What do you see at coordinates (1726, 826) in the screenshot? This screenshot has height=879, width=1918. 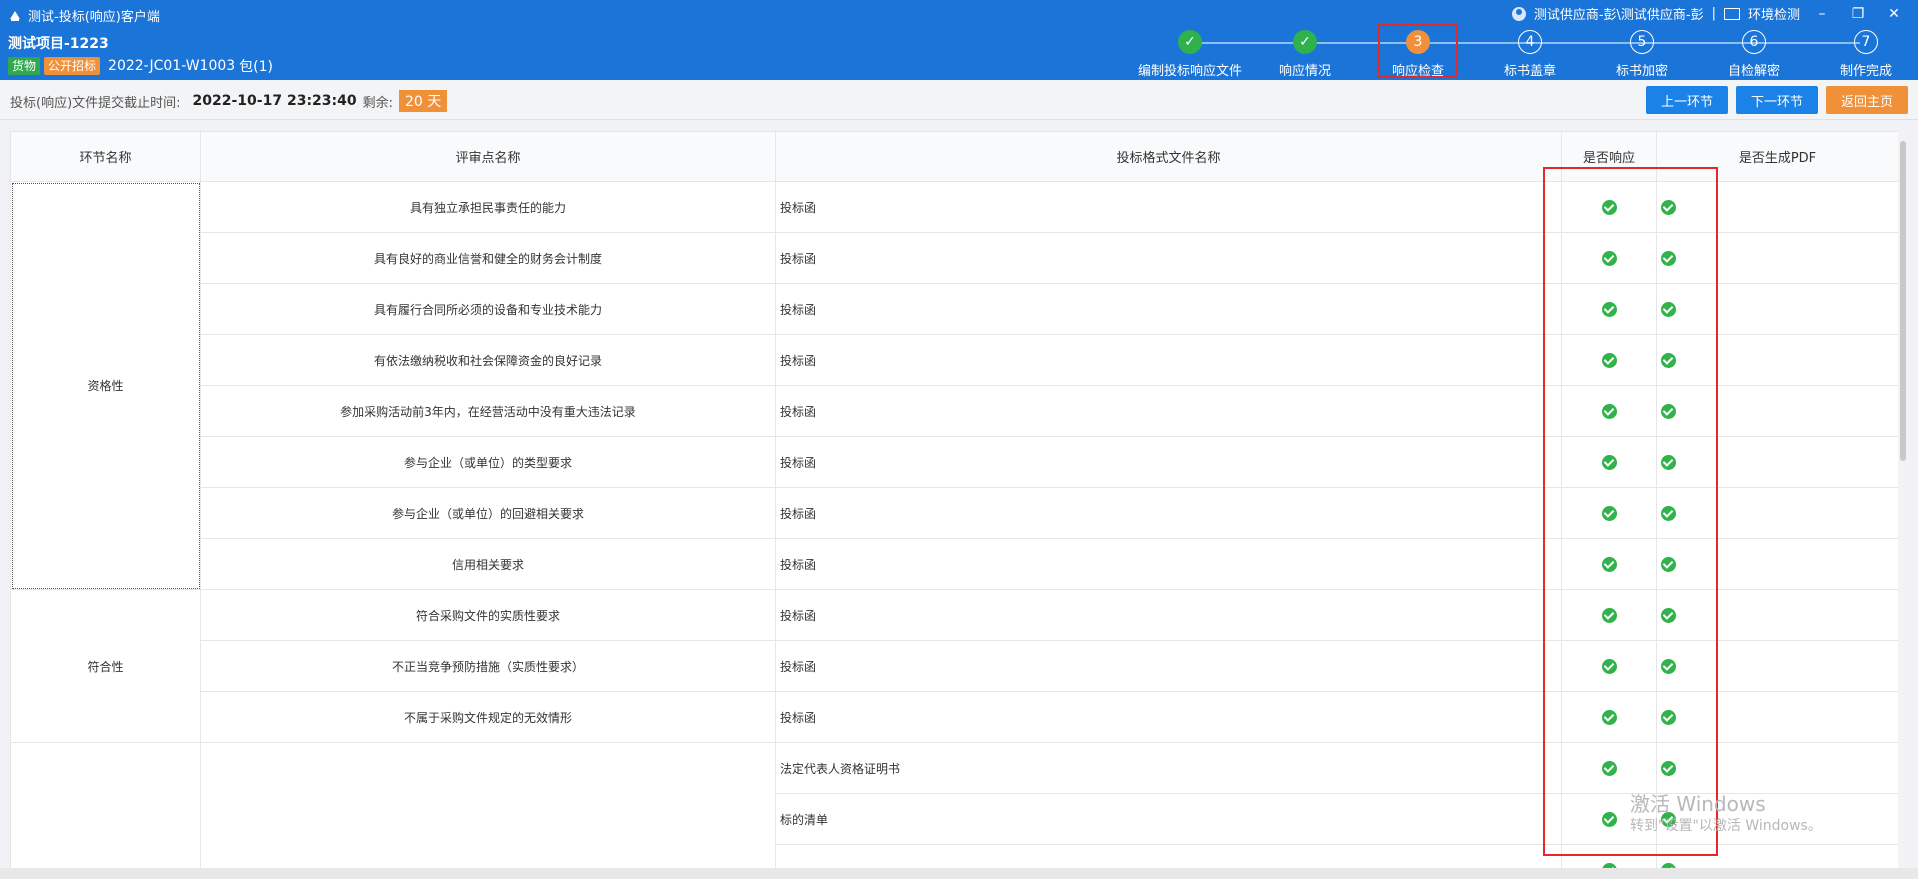 I see `watermark-subtitle: 转到"设置"以激活 Windows。` at bounding box center [1726, 826].